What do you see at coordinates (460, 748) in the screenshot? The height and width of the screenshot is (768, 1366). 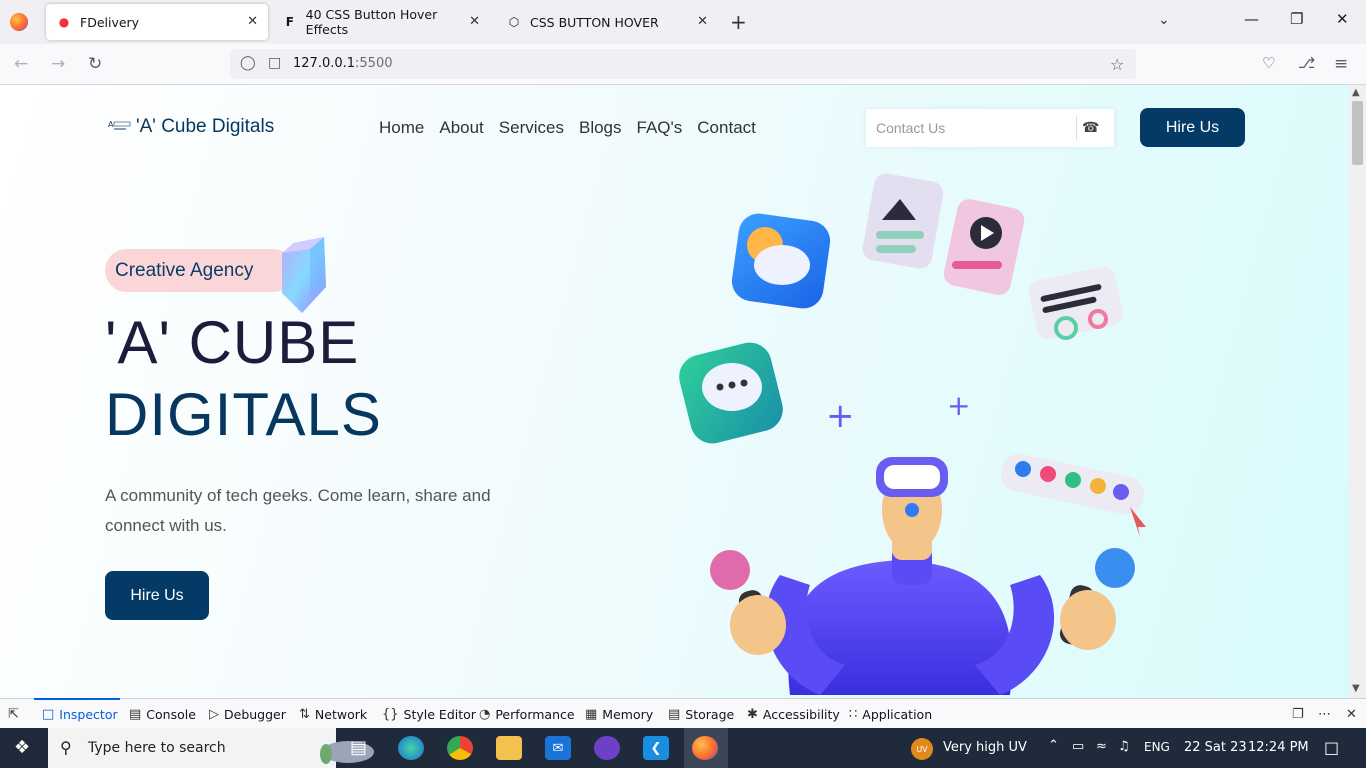 I see `chrome-icon` at bounding box center [460, 748].